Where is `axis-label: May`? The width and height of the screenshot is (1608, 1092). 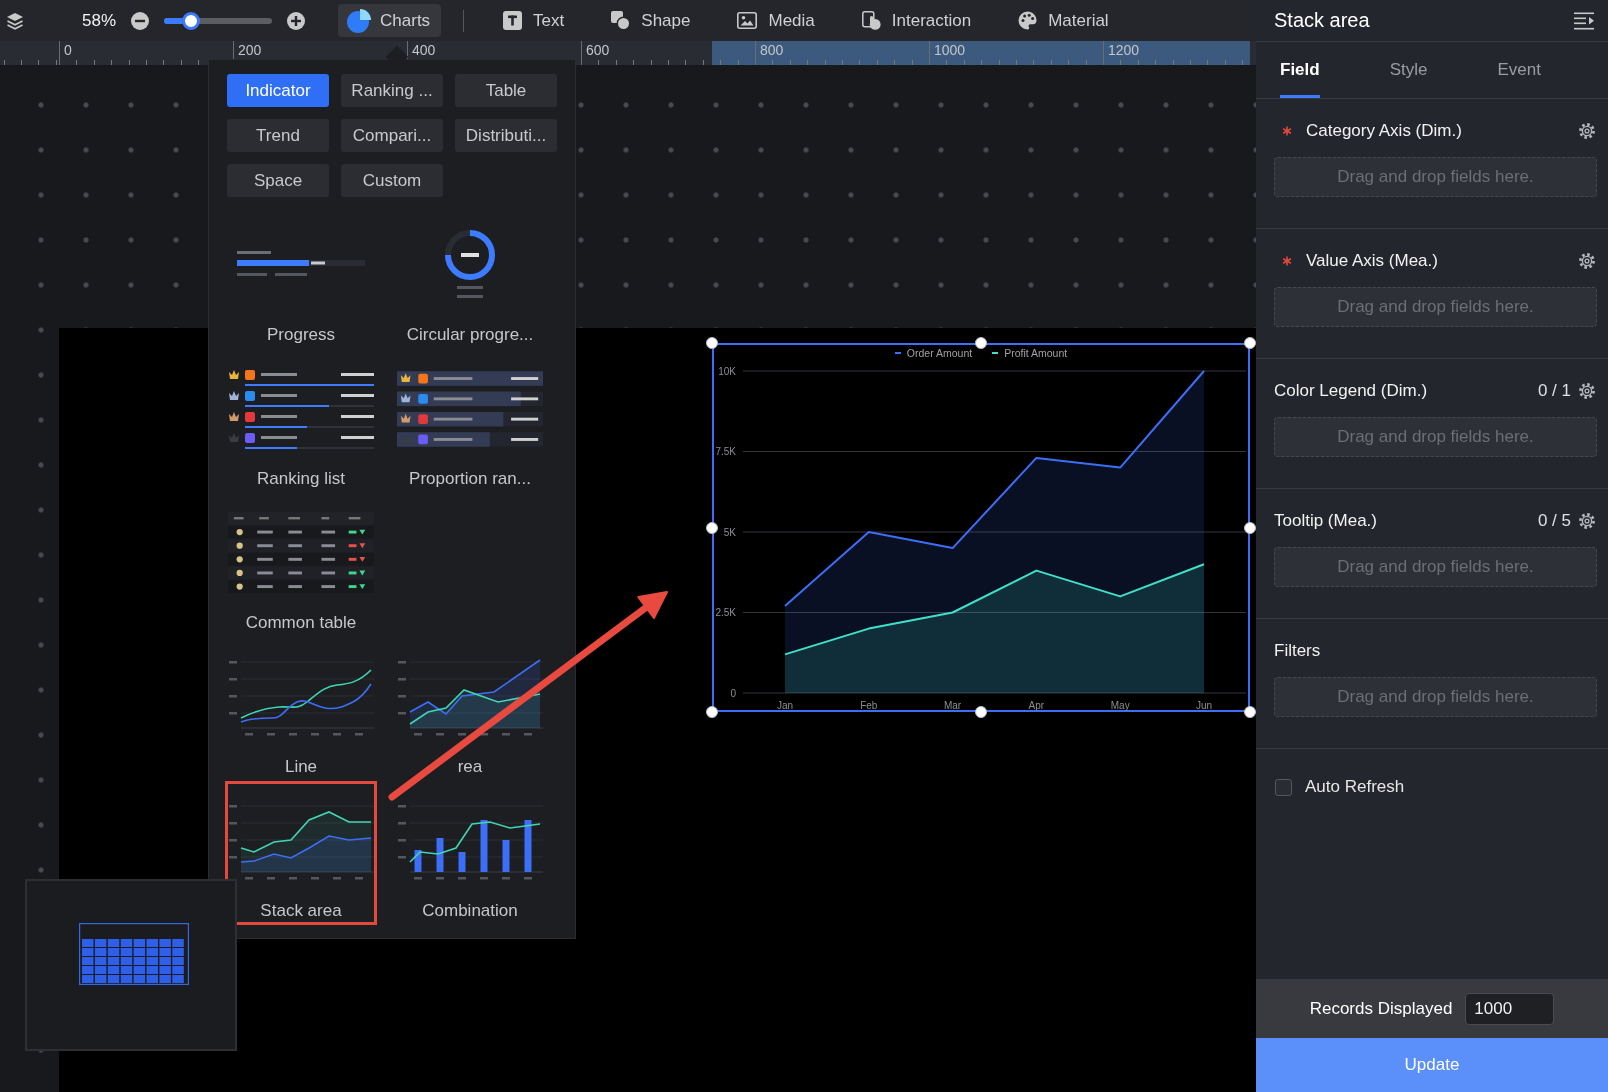 axis-label: May is located at coordinates (1120, 705).